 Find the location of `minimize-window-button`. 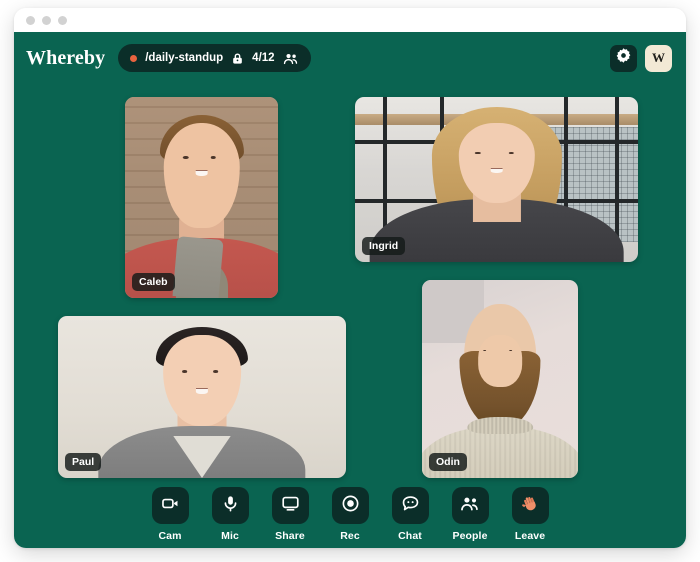

minimize-window-button is located at coordinates (46, 20).